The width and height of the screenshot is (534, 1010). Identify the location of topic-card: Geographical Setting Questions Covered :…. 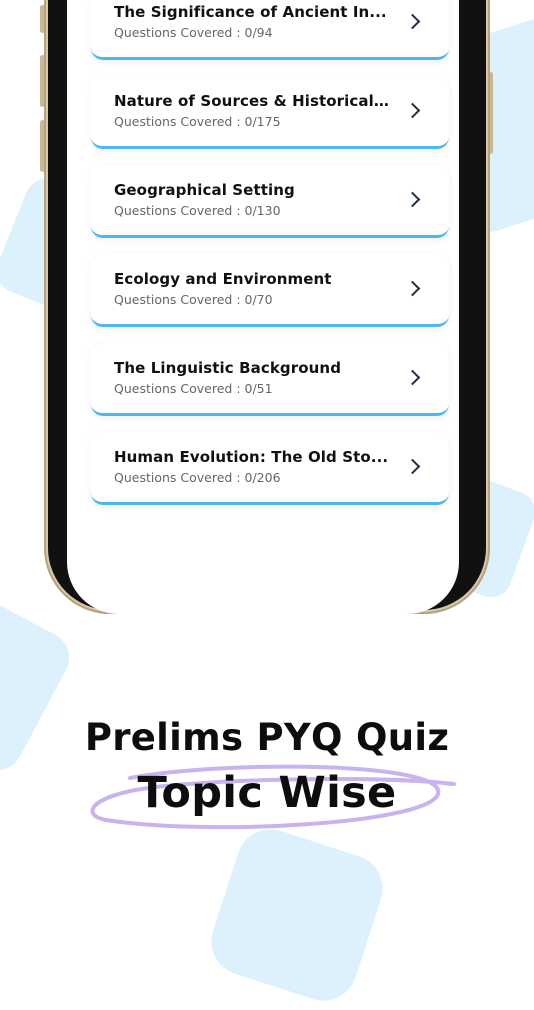
(270, 201).